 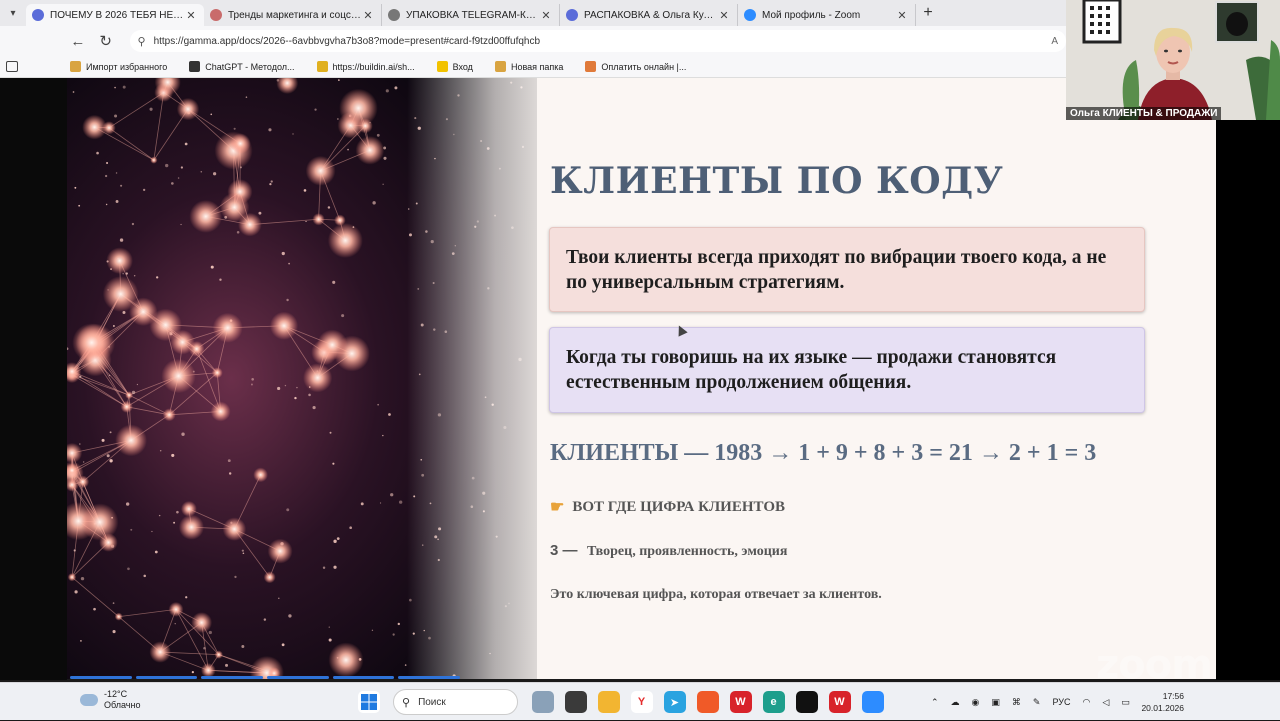 I want to click on wps-office-icon: W, so click(x=741, y=702).